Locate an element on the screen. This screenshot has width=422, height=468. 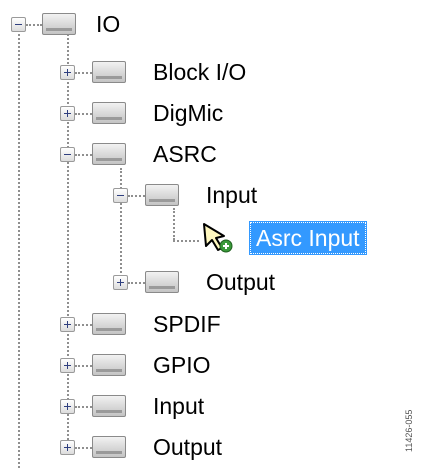
tree-item-io: IO is located at coordinates (70, 24).